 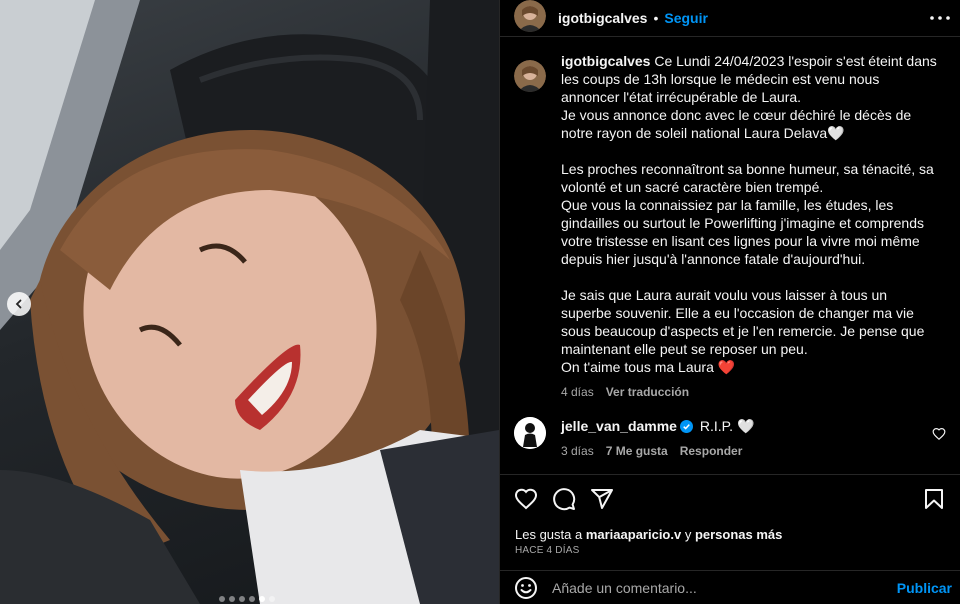 I want to click on emoji-smiley-icon, so click(x=526, y=588).